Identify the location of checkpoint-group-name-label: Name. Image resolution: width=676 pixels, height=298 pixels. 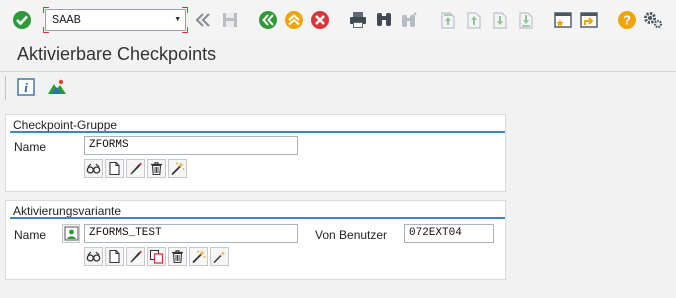
(30, 147).